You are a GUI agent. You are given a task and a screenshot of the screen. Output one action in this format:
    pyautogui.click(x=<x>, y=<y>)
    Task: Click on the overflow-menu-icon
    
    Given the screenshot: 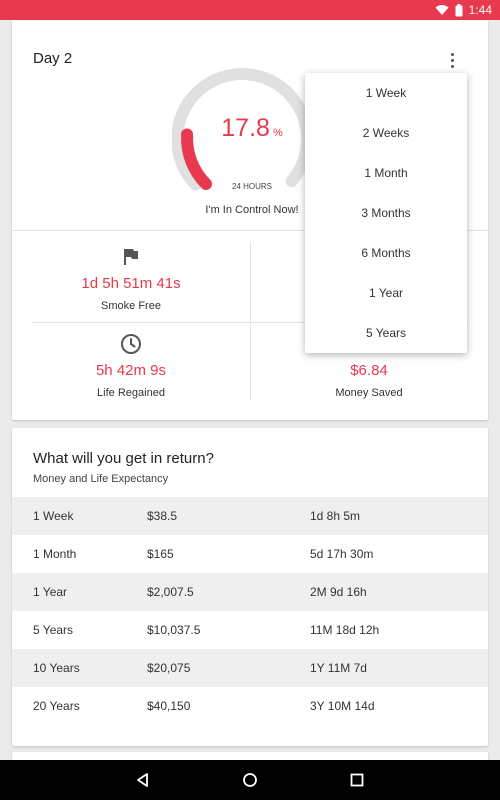 What is the action you would take?
    pyautogui.click(x=452, y=60)
    